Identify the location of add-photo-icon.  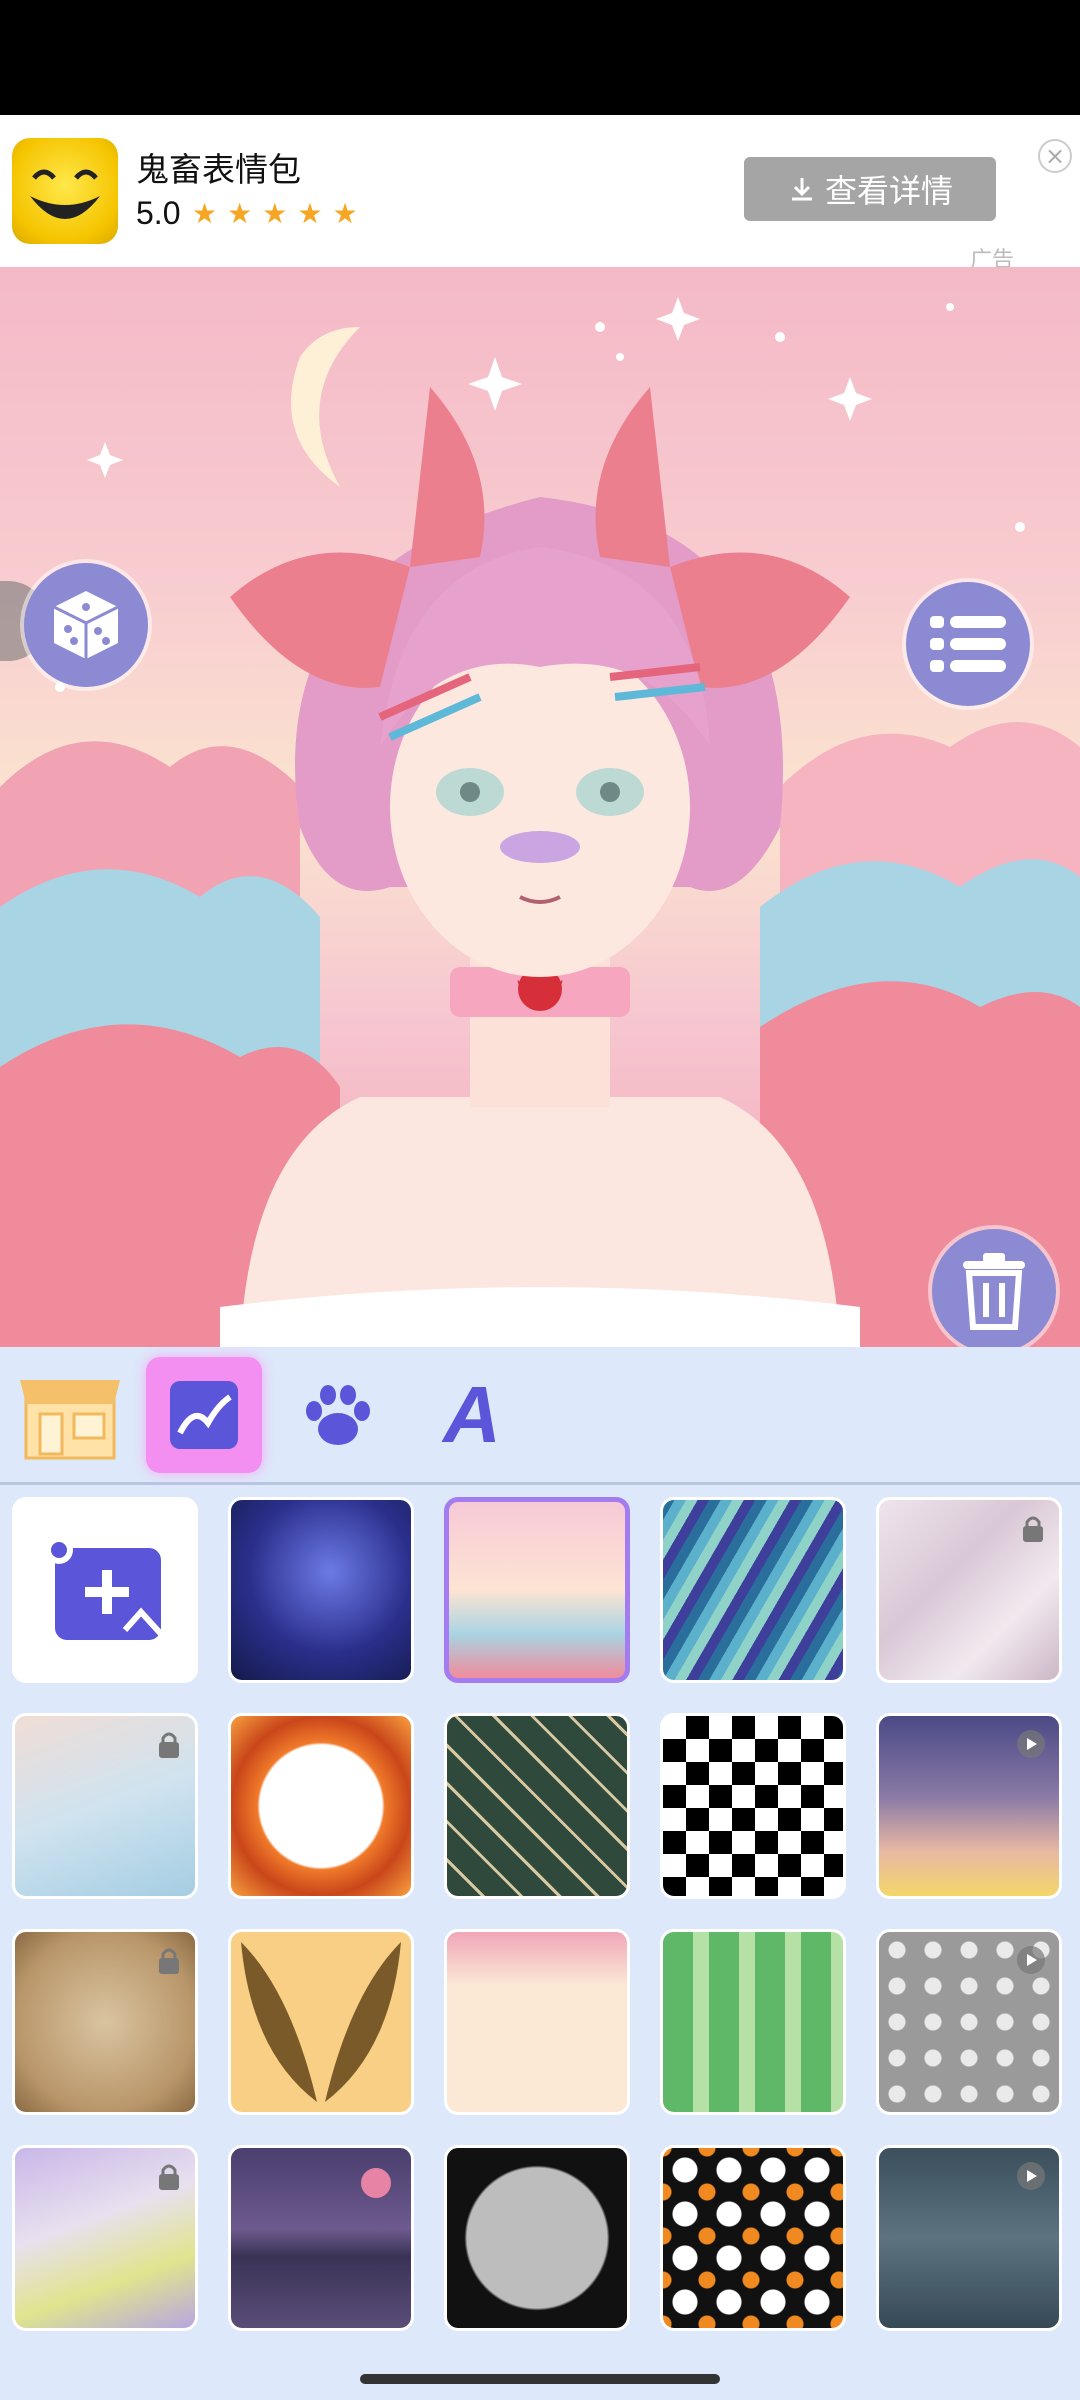
(104, 1588).